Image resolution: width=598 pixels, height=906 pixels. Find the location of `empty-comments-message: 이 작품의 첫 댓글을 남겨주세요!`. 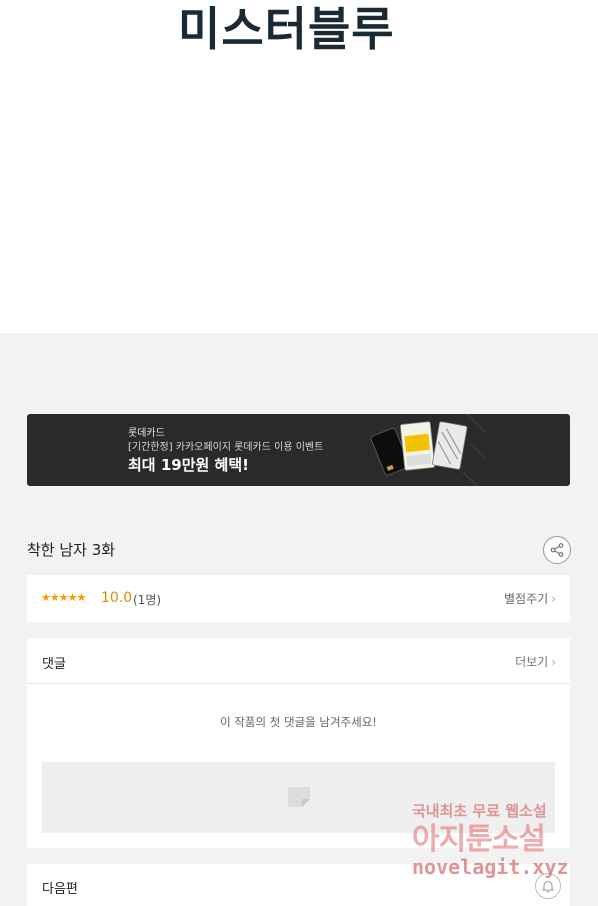

empty-comments-message: 이 작품의 첫 댓글을 남겨주세요! is located at coordinates (298, 722).